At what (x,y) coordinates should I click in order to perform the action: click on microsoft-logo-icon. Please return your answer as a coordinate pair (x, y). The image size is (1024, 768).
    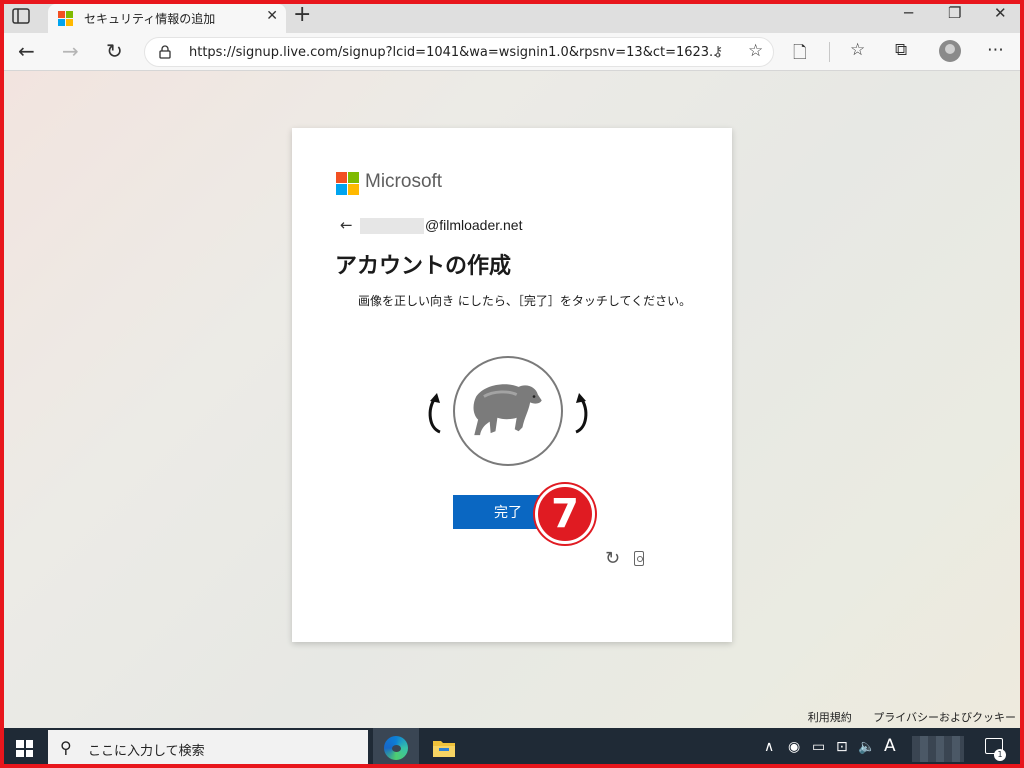
    Looking at the image, I should click on (347, 183).